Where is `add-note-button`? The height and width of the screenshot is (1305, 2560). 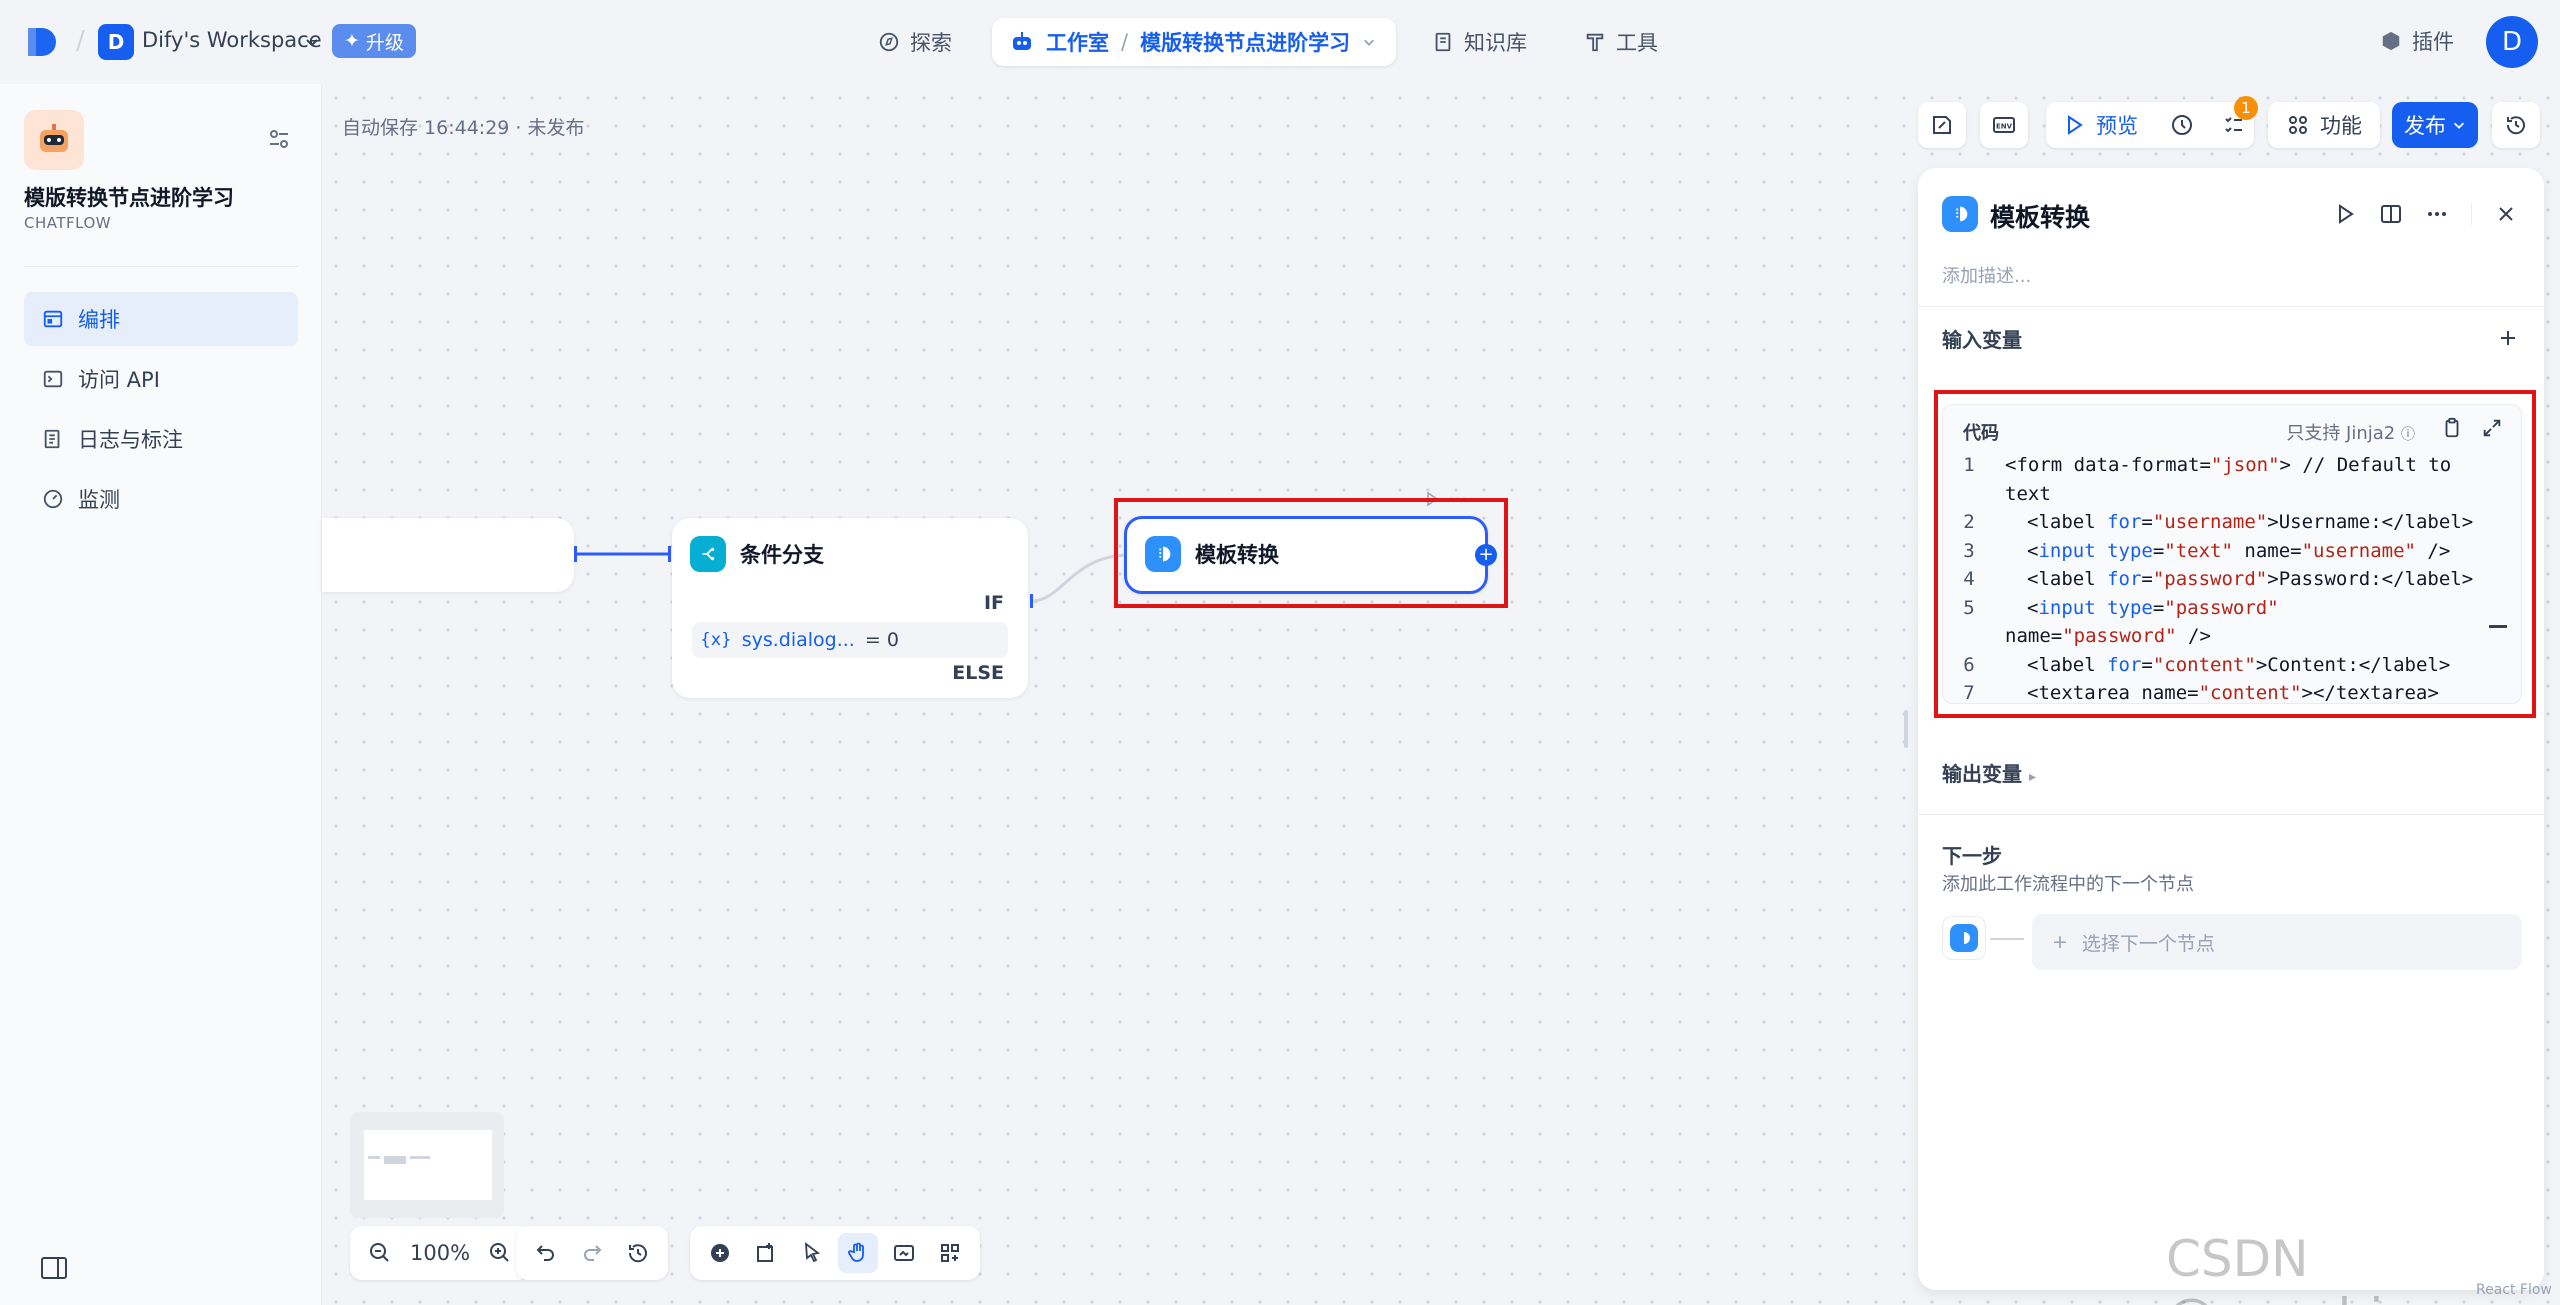 add-note-button is located at coordinates (1942, 125).